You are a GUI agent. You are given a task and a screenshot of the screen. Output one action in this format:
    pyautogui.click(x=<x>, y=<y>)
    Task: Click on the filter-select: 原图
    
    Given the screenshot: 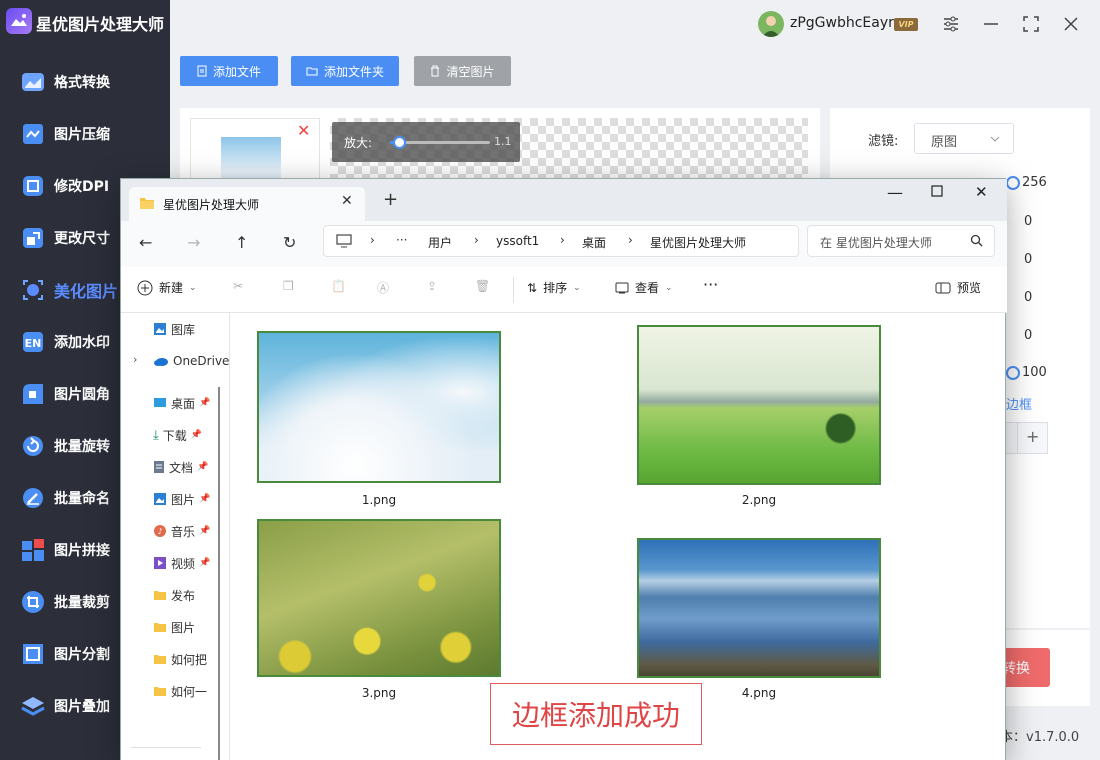 What is the action you would take?
    pyautogui.click(x=964, y=138)
    